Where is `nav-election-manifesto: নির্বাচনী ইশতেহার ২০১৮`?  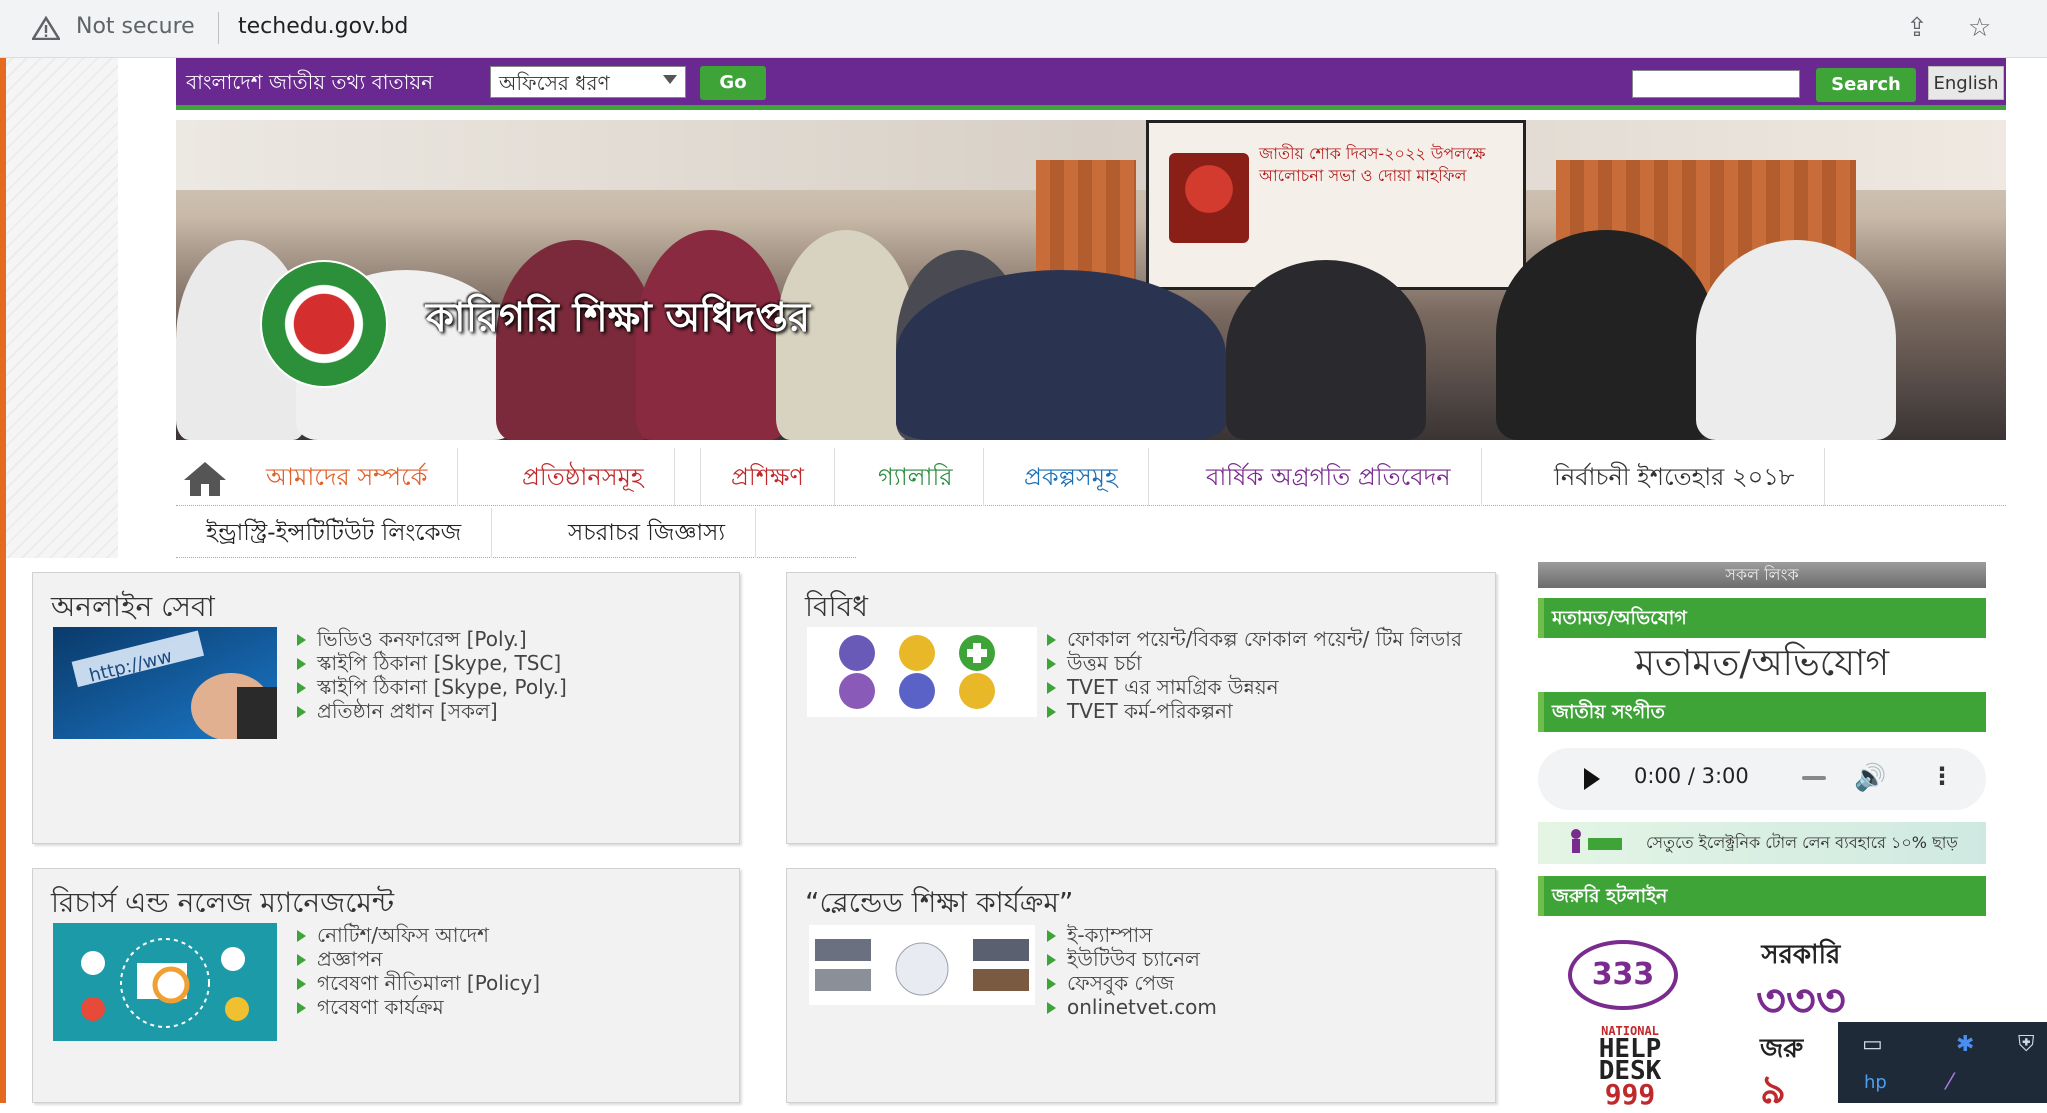
nav-election-manifesto: নির্বাচনী ইশতেহার ২০১৮ is located at coordinates (1675, 477).